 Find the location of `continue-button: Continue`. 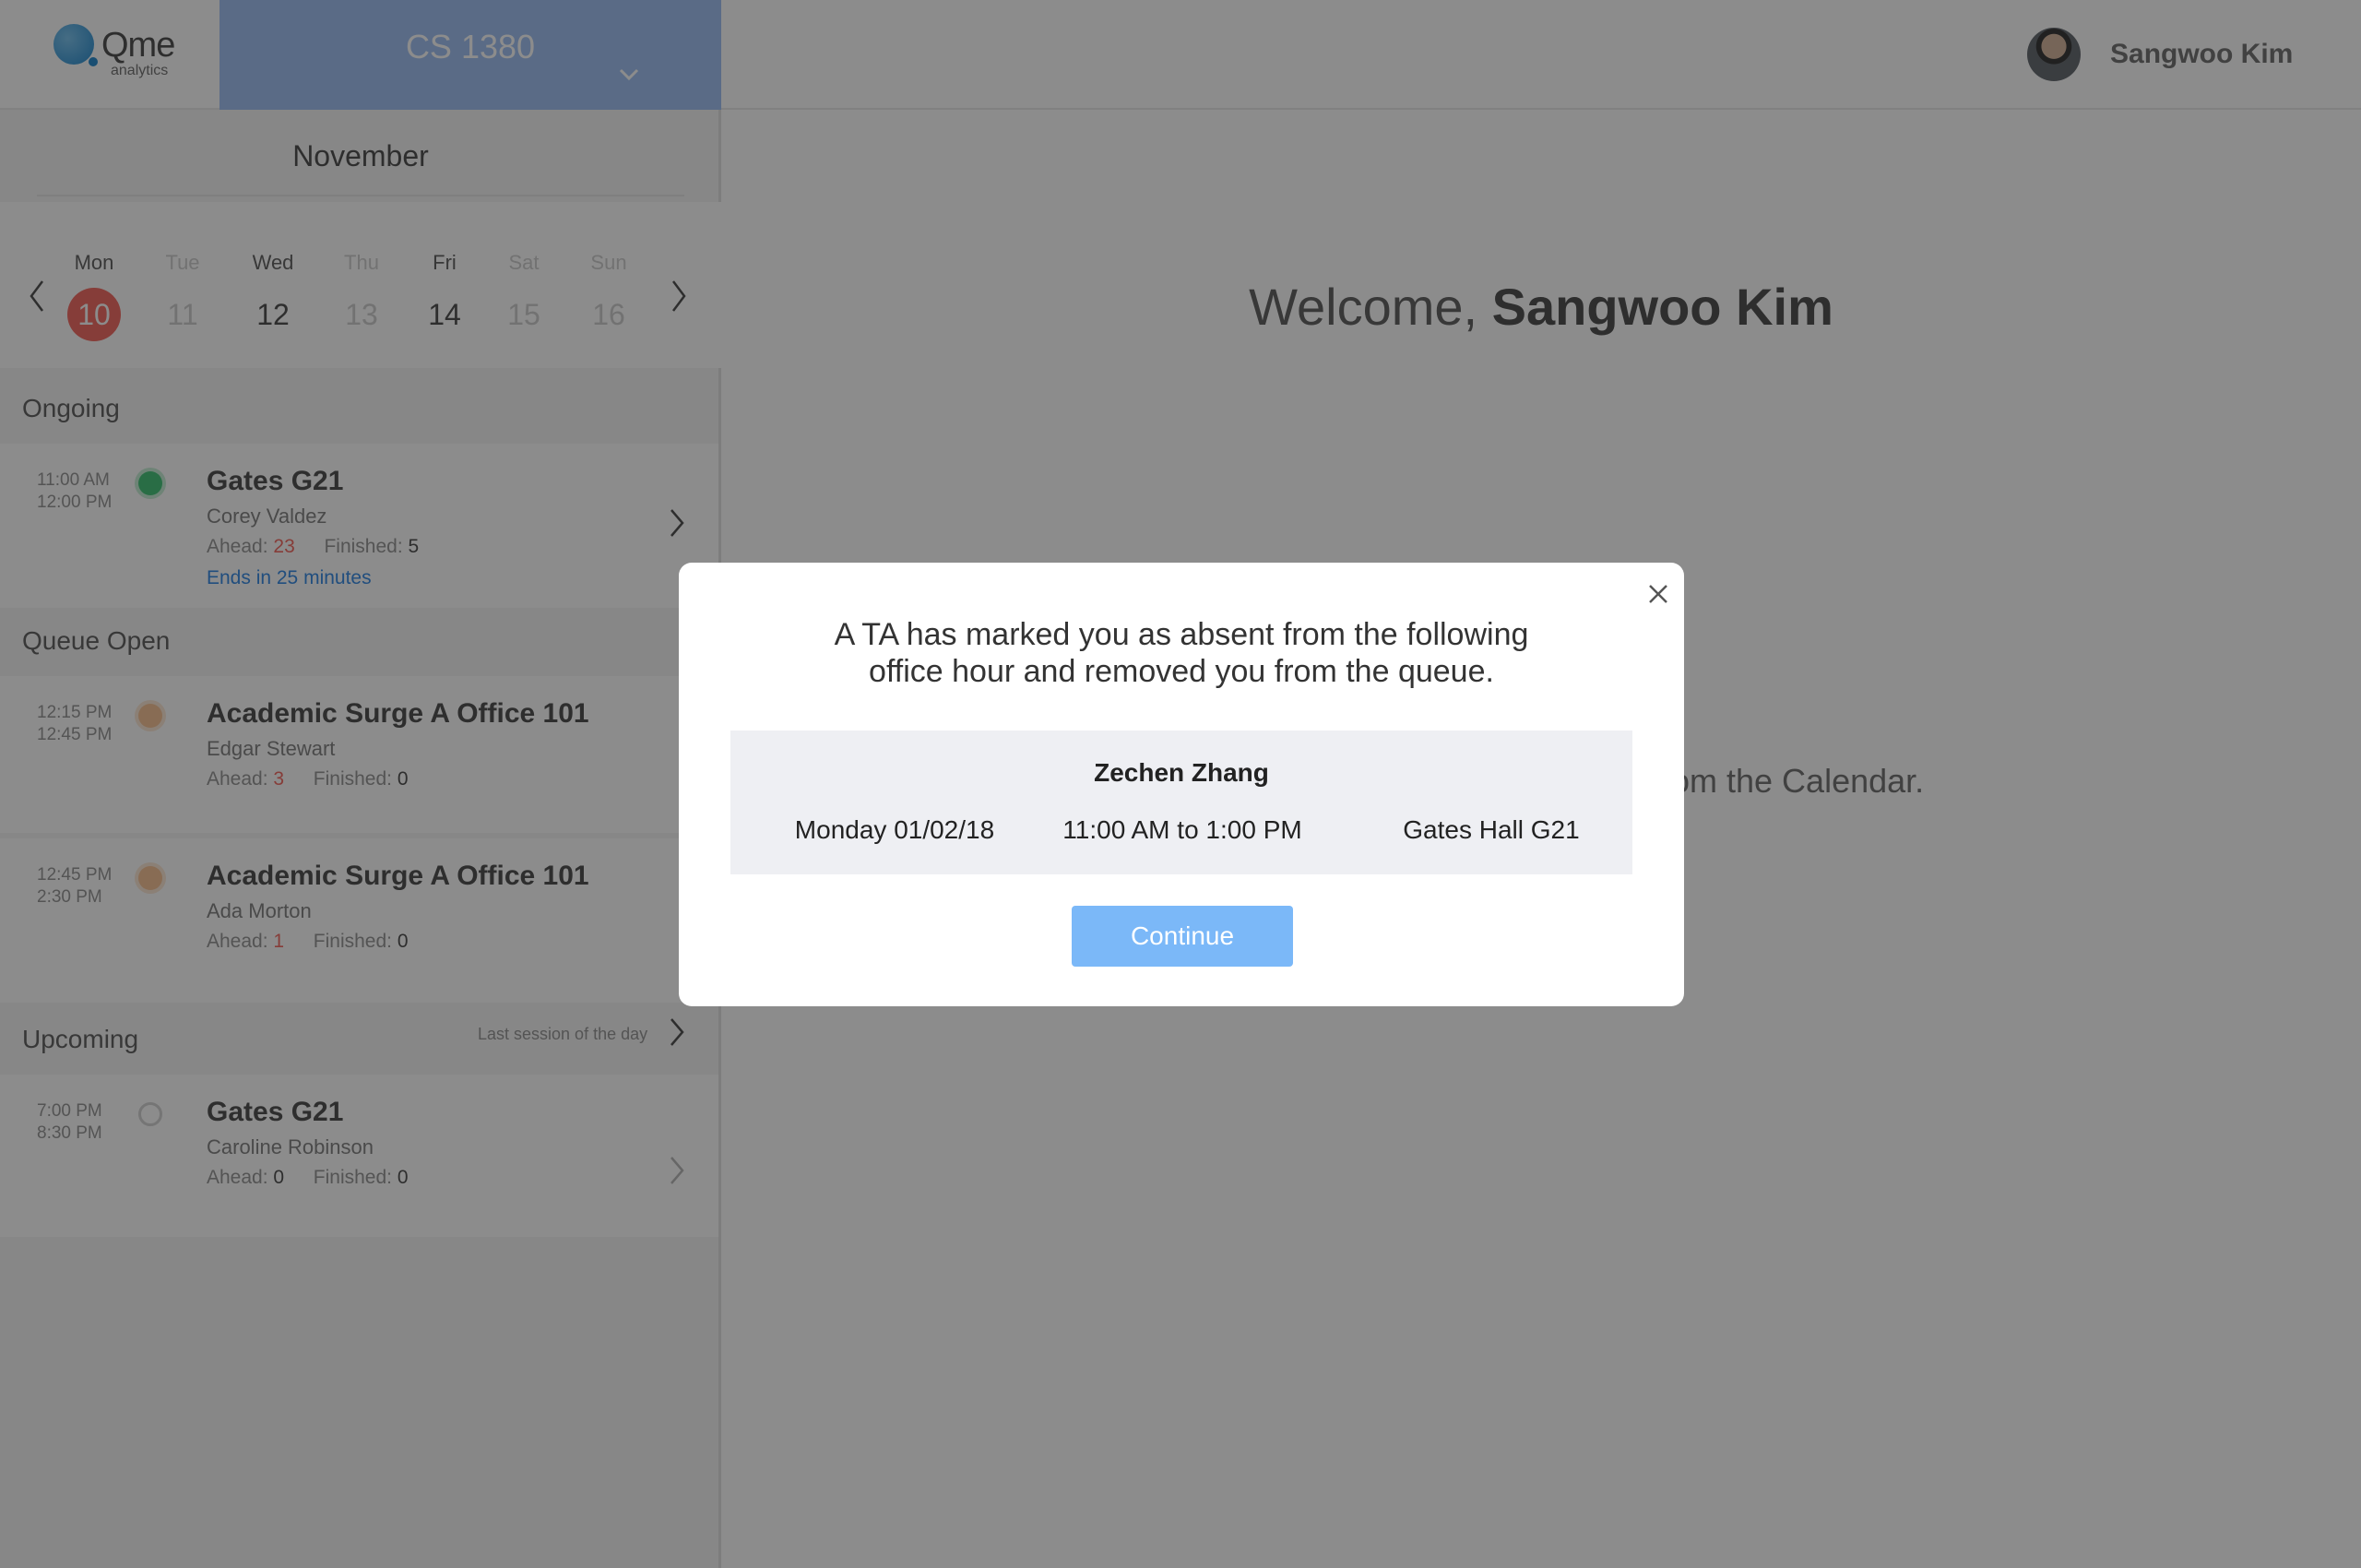

continue-button: Continue is located at coordinates (1182, 936).